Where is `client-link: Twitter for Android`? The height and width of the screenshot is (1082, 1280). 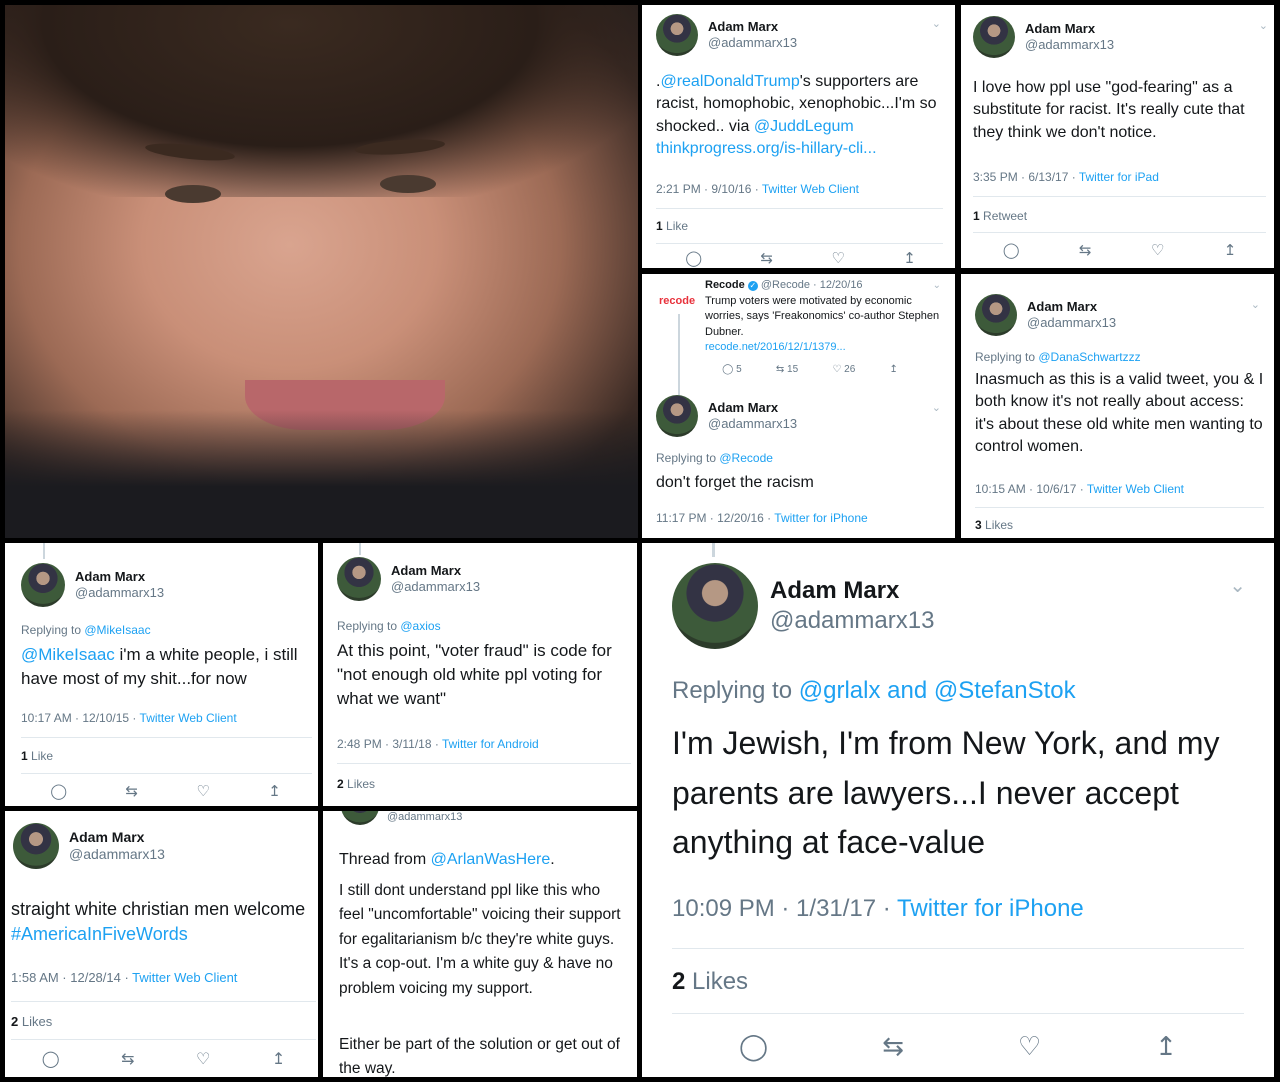 client-link: Twitter for Android is located at coordinates (490, 744).